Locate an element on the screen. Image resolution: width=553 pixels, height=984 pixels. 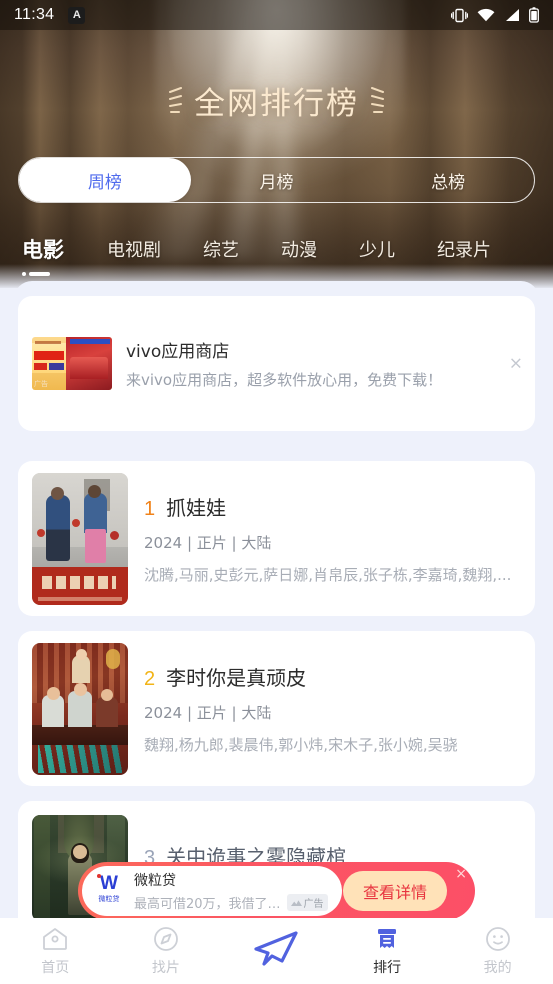
laurel-right-icon is located at coordinates (379, 101).